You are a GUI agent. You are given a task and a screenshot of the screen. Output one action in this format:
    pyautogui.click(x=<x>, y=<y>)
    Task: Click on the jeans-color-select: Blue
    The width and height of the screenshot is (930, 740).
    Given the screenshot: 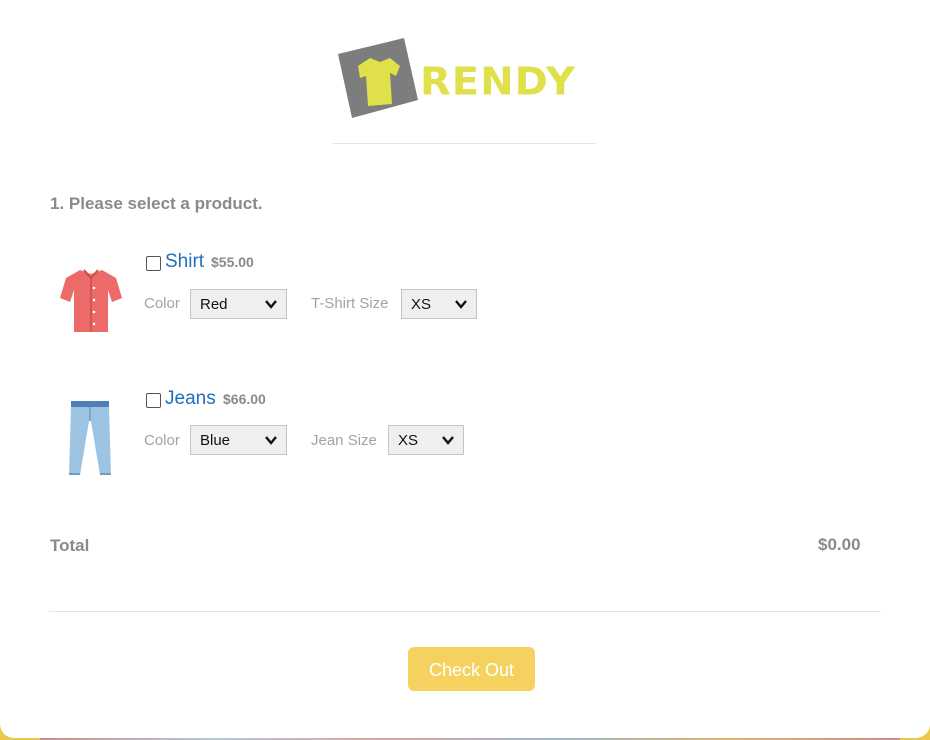 What is the action you would take?
    pyautogui.click(x=238, y=440)
    